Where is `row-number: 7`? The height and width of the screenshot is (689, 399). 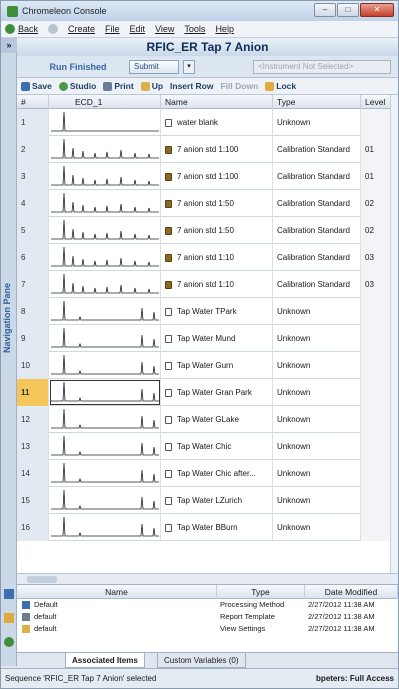 row-number: 7 is located at coordinates (33, 284).